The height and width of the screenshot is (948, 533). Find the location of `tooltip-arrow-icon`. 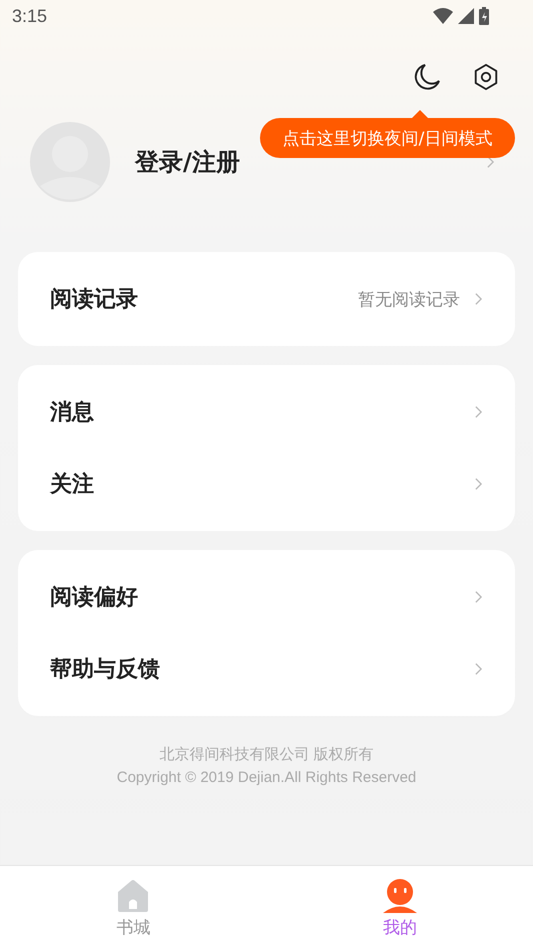

tooltip-arrow-icon is located at coordinates (420, 114).